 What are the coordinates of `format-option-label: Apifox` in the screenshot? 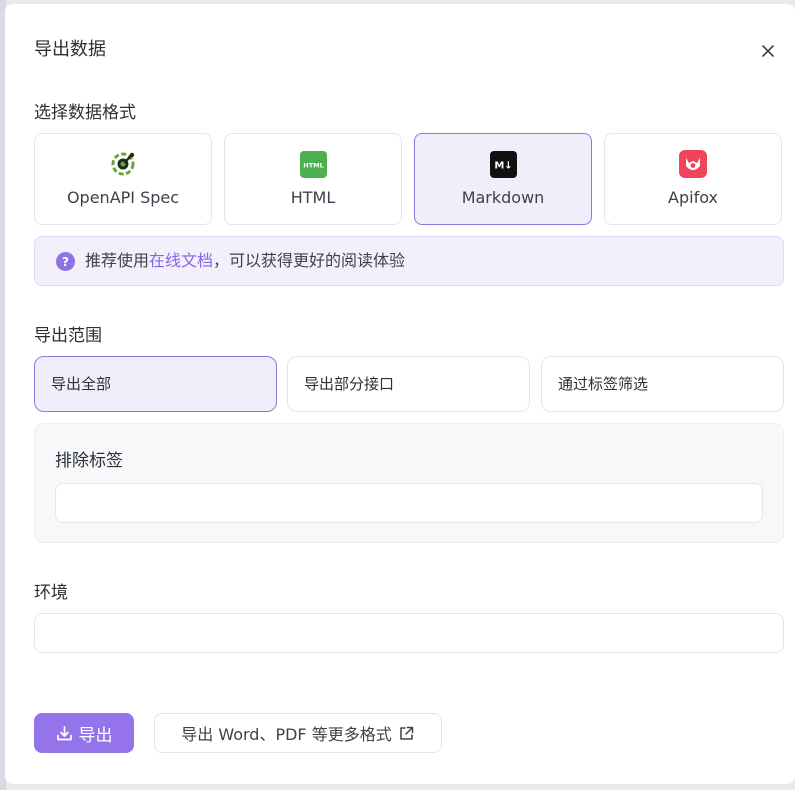 It's located at (693, 197).